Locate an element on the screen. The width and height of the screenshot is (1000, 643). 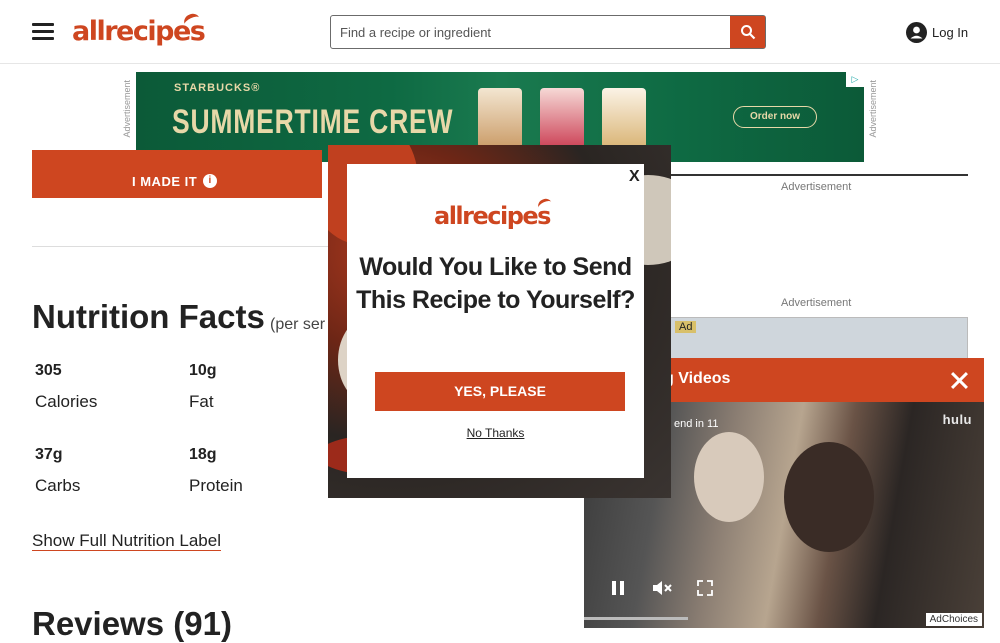
pause-icon is located at coordinates (618, 588).